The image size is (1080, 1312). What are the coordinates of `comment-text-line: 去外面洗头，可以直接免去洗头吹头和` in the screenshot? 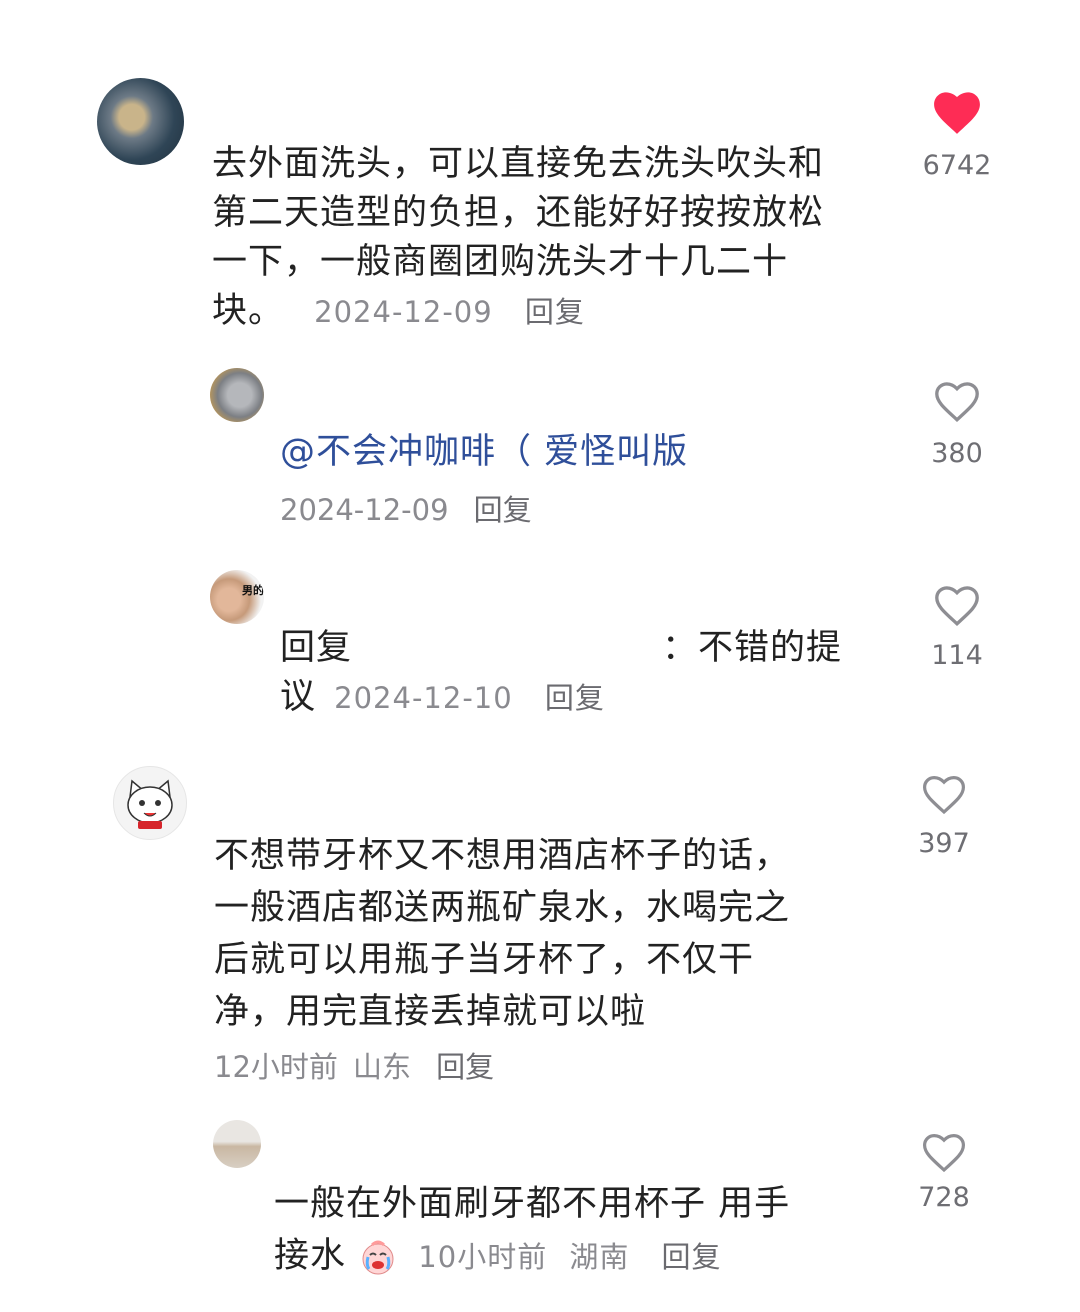 It's located at (518, 164).